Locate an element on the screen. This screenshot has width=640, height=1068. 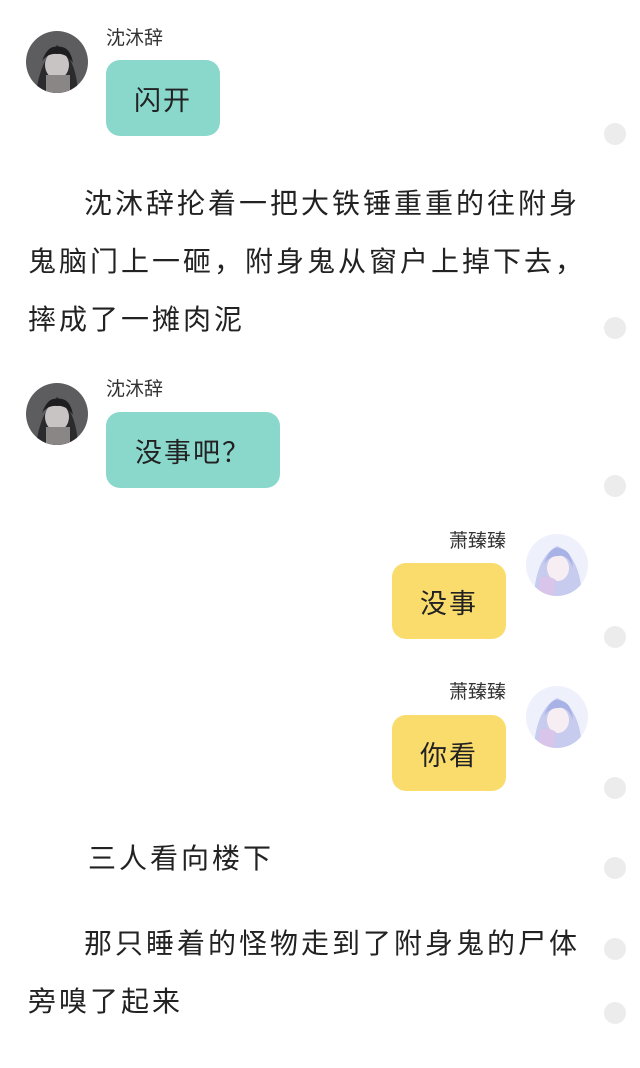
message-bubble: 你看 is located at coordinates (449, 753).